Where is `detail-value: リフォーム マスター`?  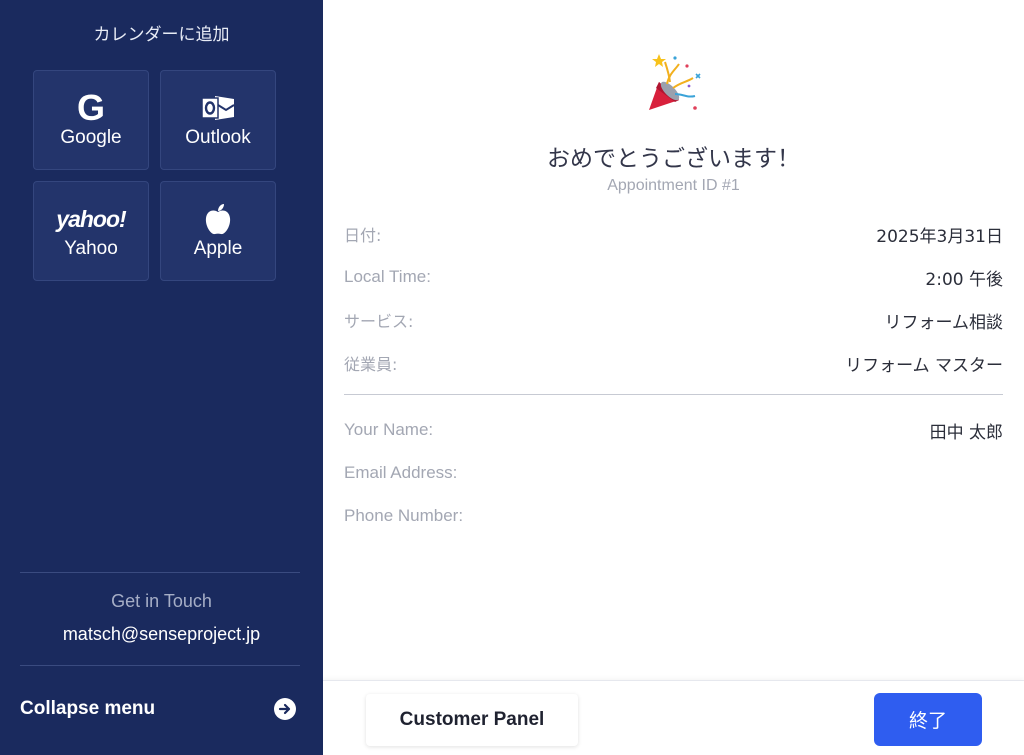
detail-value: リフォーム マスター is located at coordinates (924, 365).